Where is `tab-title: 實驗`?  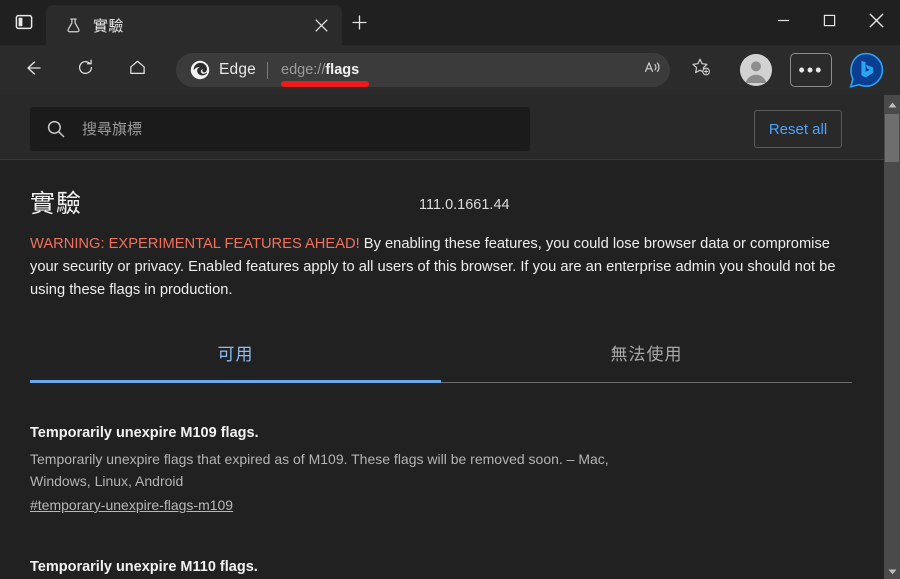 tab-title: 實驗 is located at coordinates (108, 26).